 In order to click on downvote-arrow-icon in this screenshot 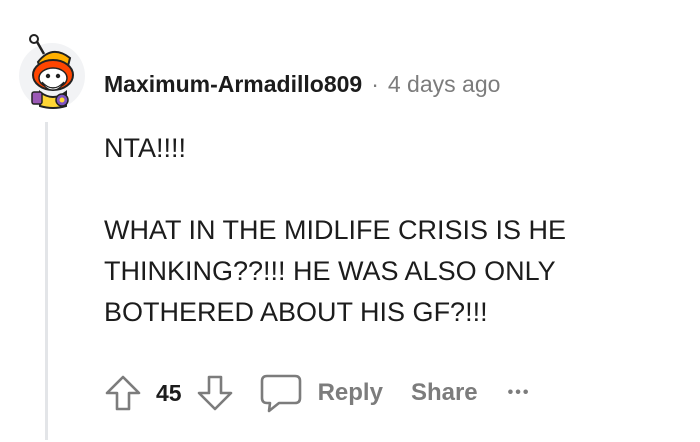, I will do `click(214, 393)`.